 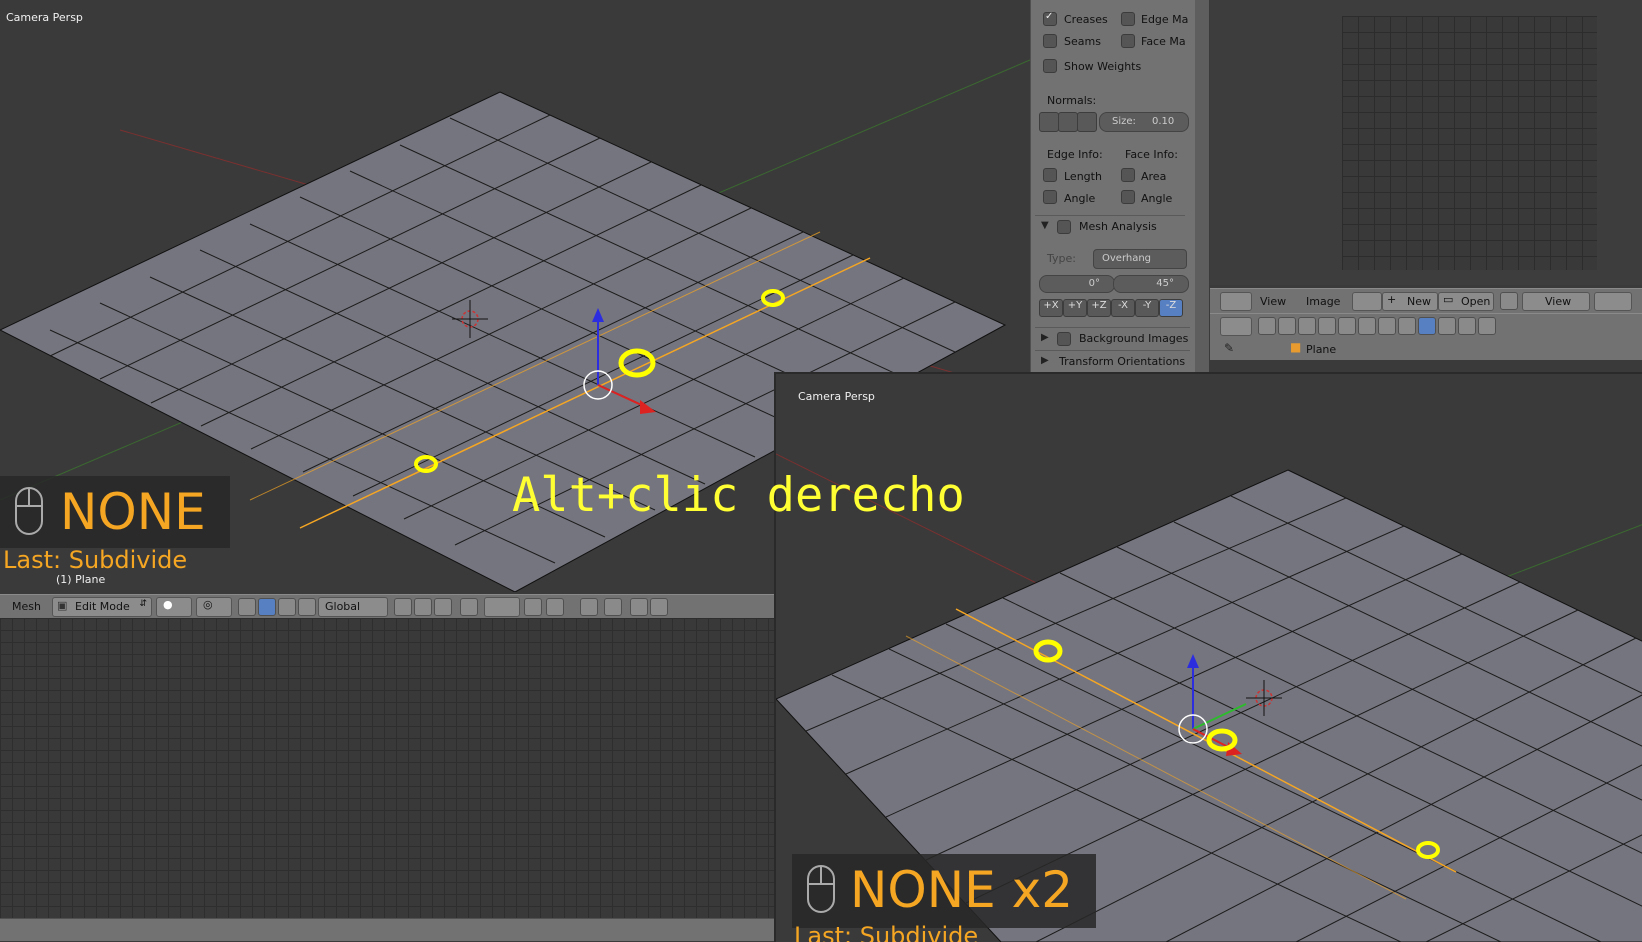 I want to click on view3d-header: Mesh ▣ Edit Mode ⇵ ● ◎ Global, so click(x=387, y=606).